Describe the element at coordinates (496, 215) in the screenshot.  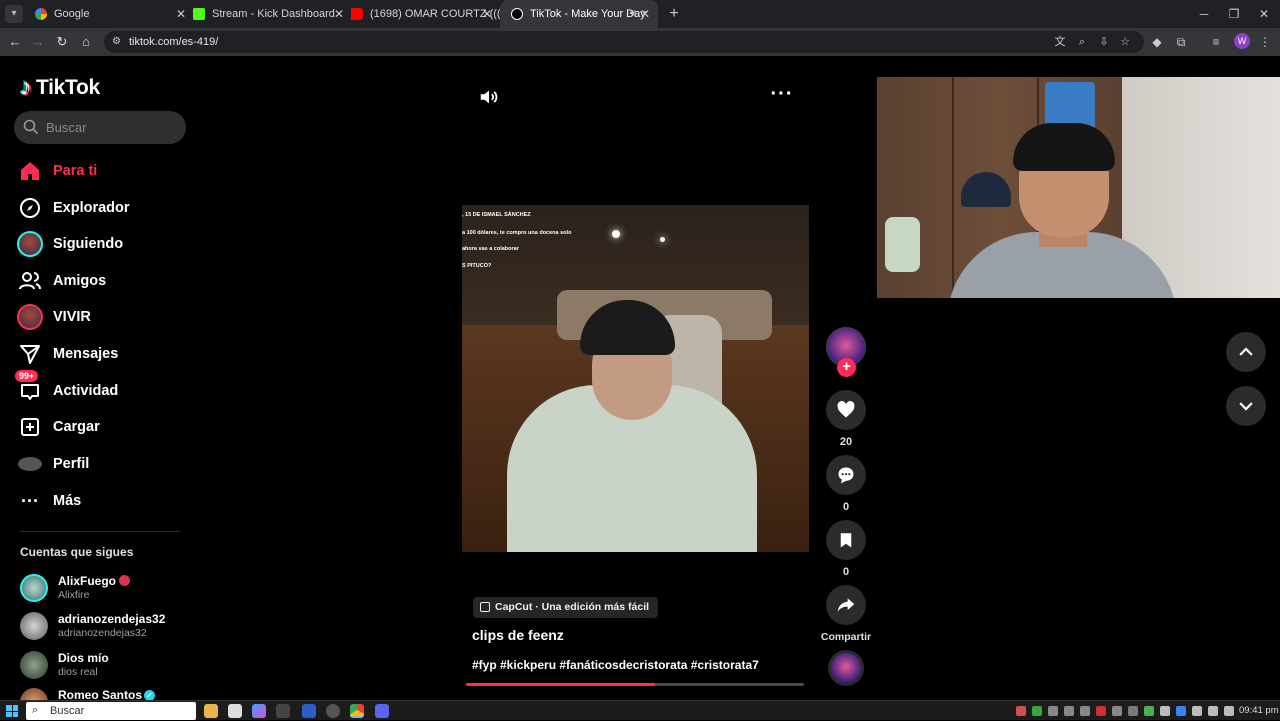
I see `video-caption: , 15 DE ISMAEL SÁNCHEZ` at that location.